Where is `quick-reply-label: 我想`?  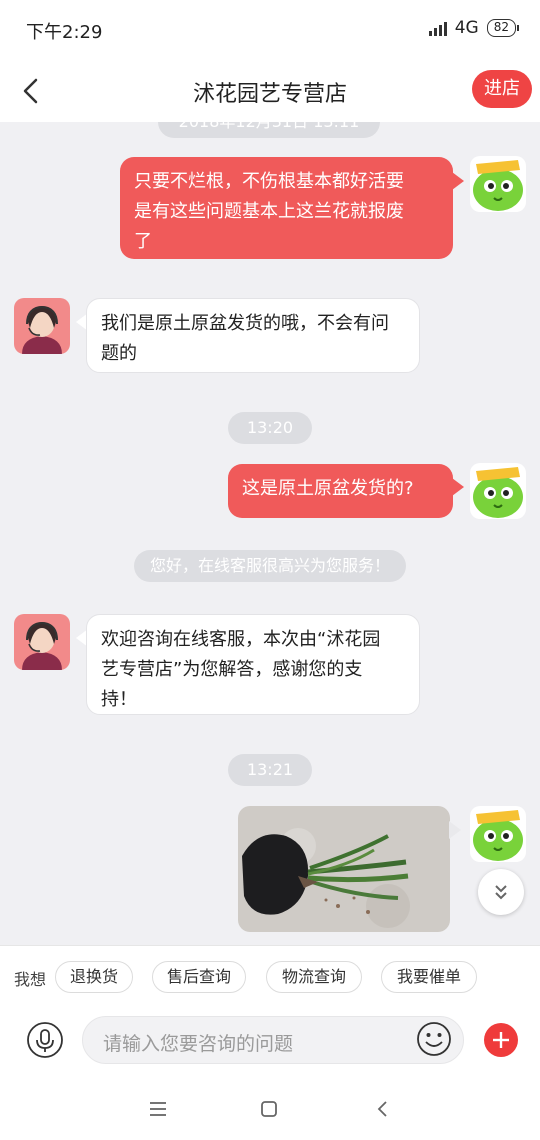
quick-reply-label: 我想 is located at coordinates (30, 979).